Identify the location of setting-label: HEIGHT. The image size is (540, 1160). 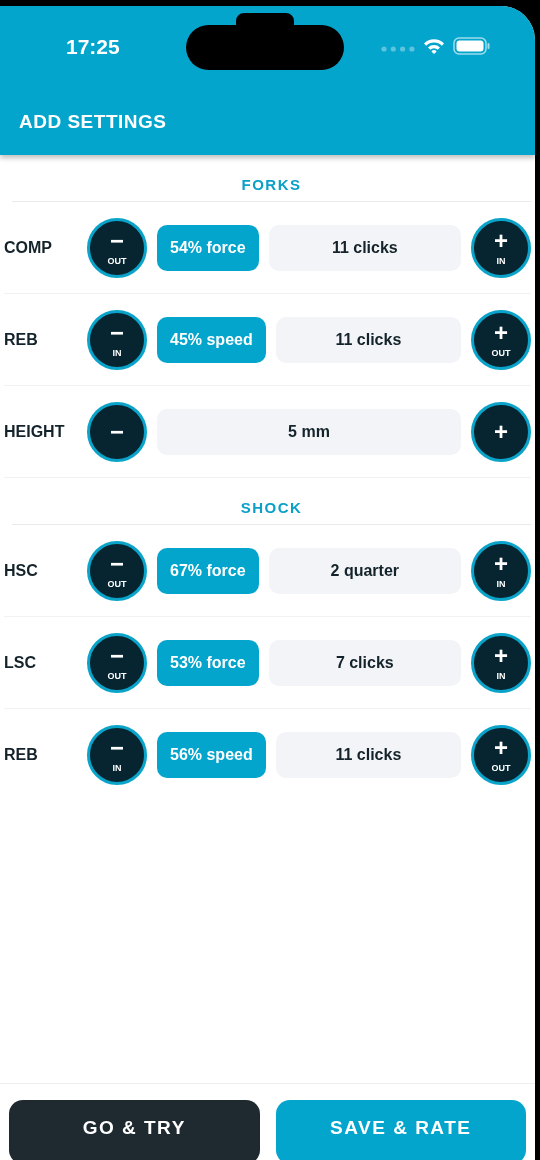
(35, 431).